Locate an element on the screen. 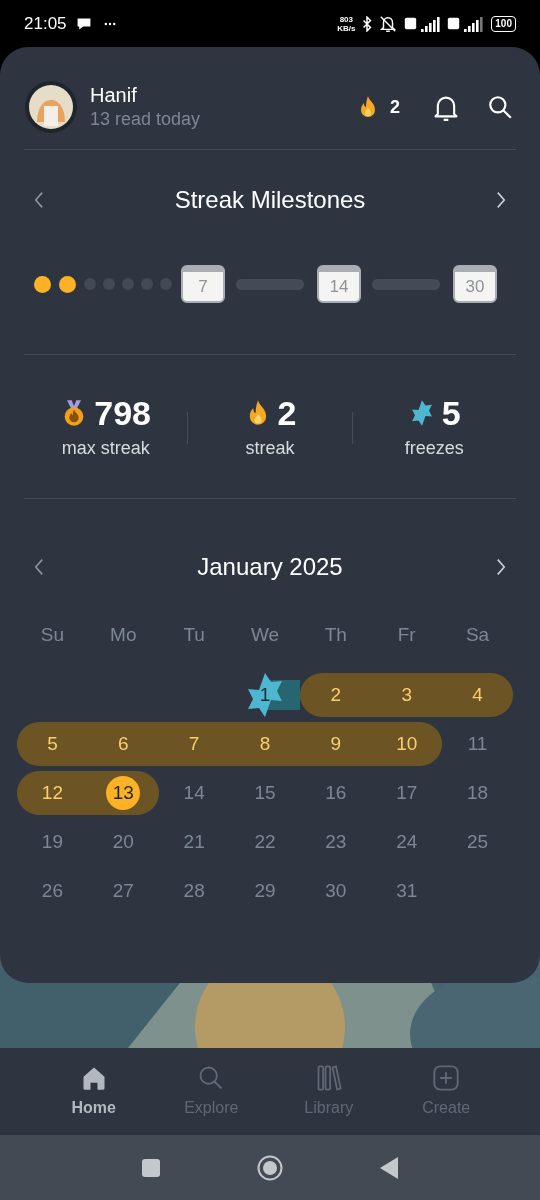  day-number: 5 is located at coordinates (52, 743).